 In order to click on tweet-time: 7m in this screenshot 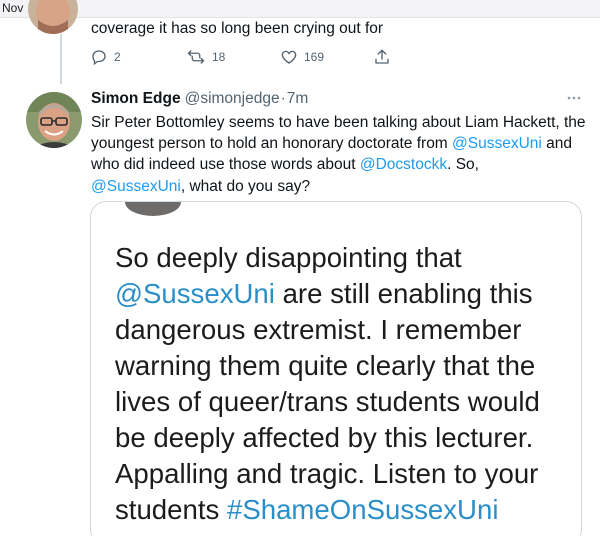, I will do `click(298, 98)`.